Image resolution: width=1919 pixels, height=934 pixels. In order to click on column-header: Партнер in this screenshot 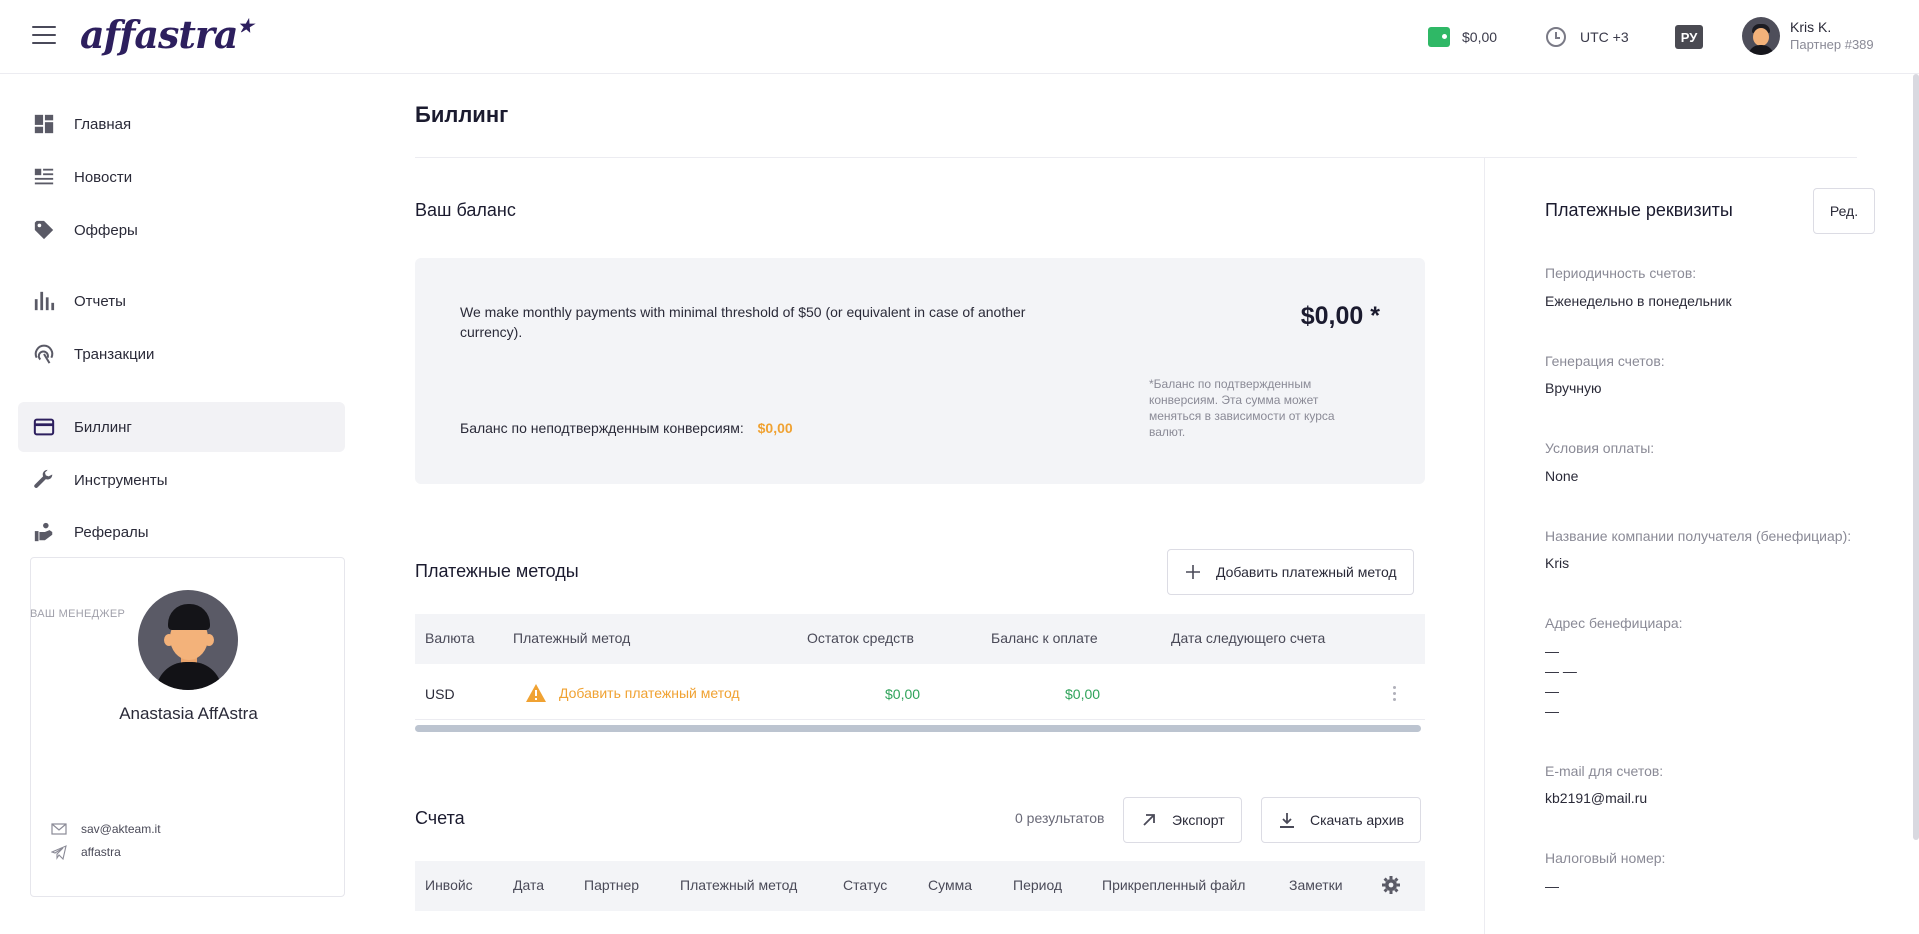, I will do `click(611, 885)`.